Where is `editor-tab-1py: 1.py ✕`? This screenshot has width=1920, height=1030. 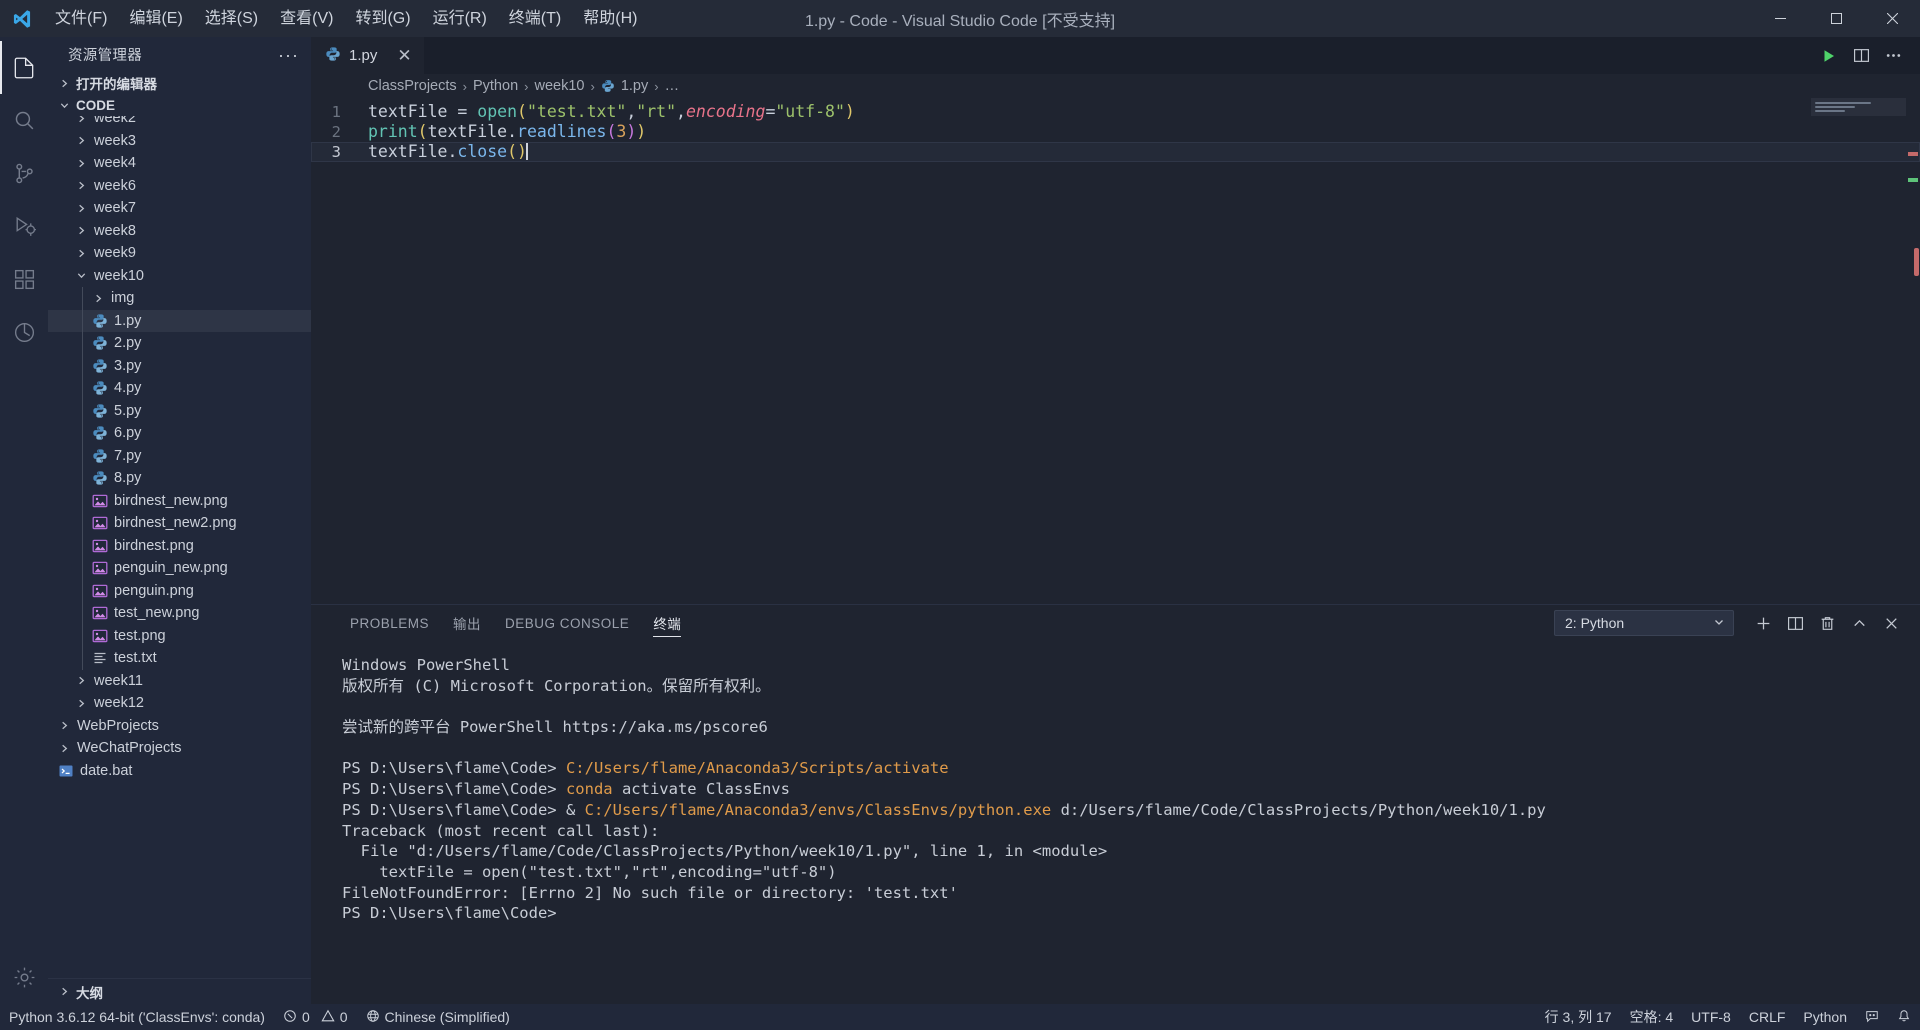 editor-tab-1py: 1.py ✕ is located at coordinates (368, 55).